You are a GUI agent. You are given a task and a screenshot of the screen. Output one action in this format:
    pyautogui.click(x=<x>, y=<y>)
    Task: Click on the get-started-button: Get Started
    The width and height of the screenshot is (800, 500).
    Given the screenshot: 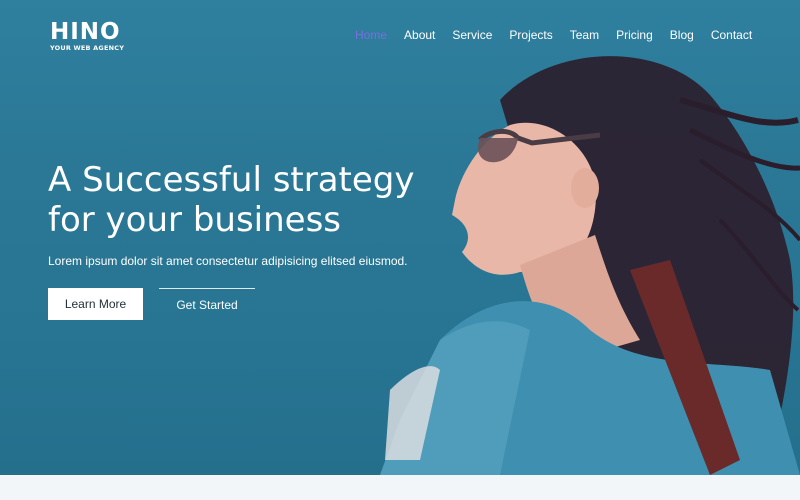 What is the action you would take?
    pyautogui.click(x=207, y=304)
    